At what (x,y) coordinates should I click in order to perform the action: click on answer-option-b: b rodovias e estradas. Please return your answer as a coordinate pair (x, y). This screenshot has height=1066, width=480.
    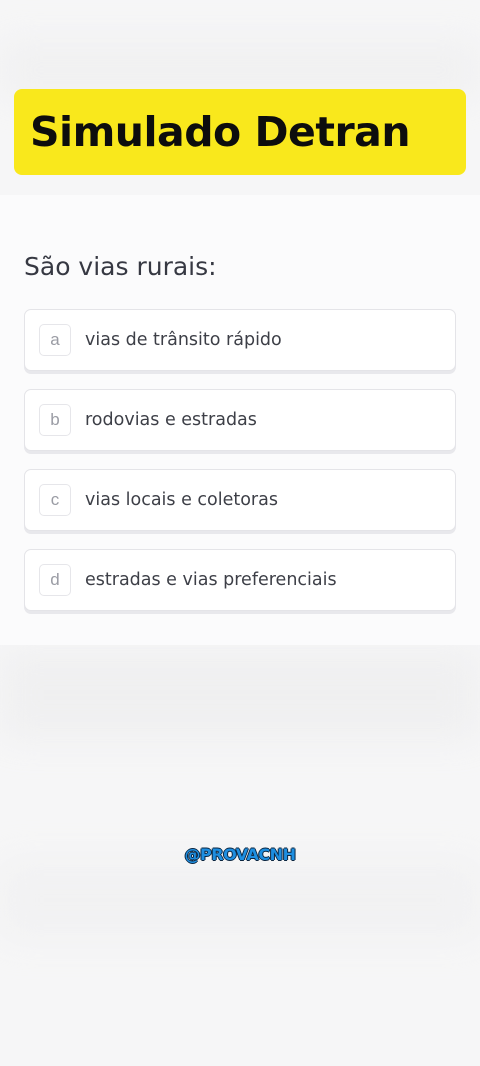
    Looking at the image, I should click on (240, 420).